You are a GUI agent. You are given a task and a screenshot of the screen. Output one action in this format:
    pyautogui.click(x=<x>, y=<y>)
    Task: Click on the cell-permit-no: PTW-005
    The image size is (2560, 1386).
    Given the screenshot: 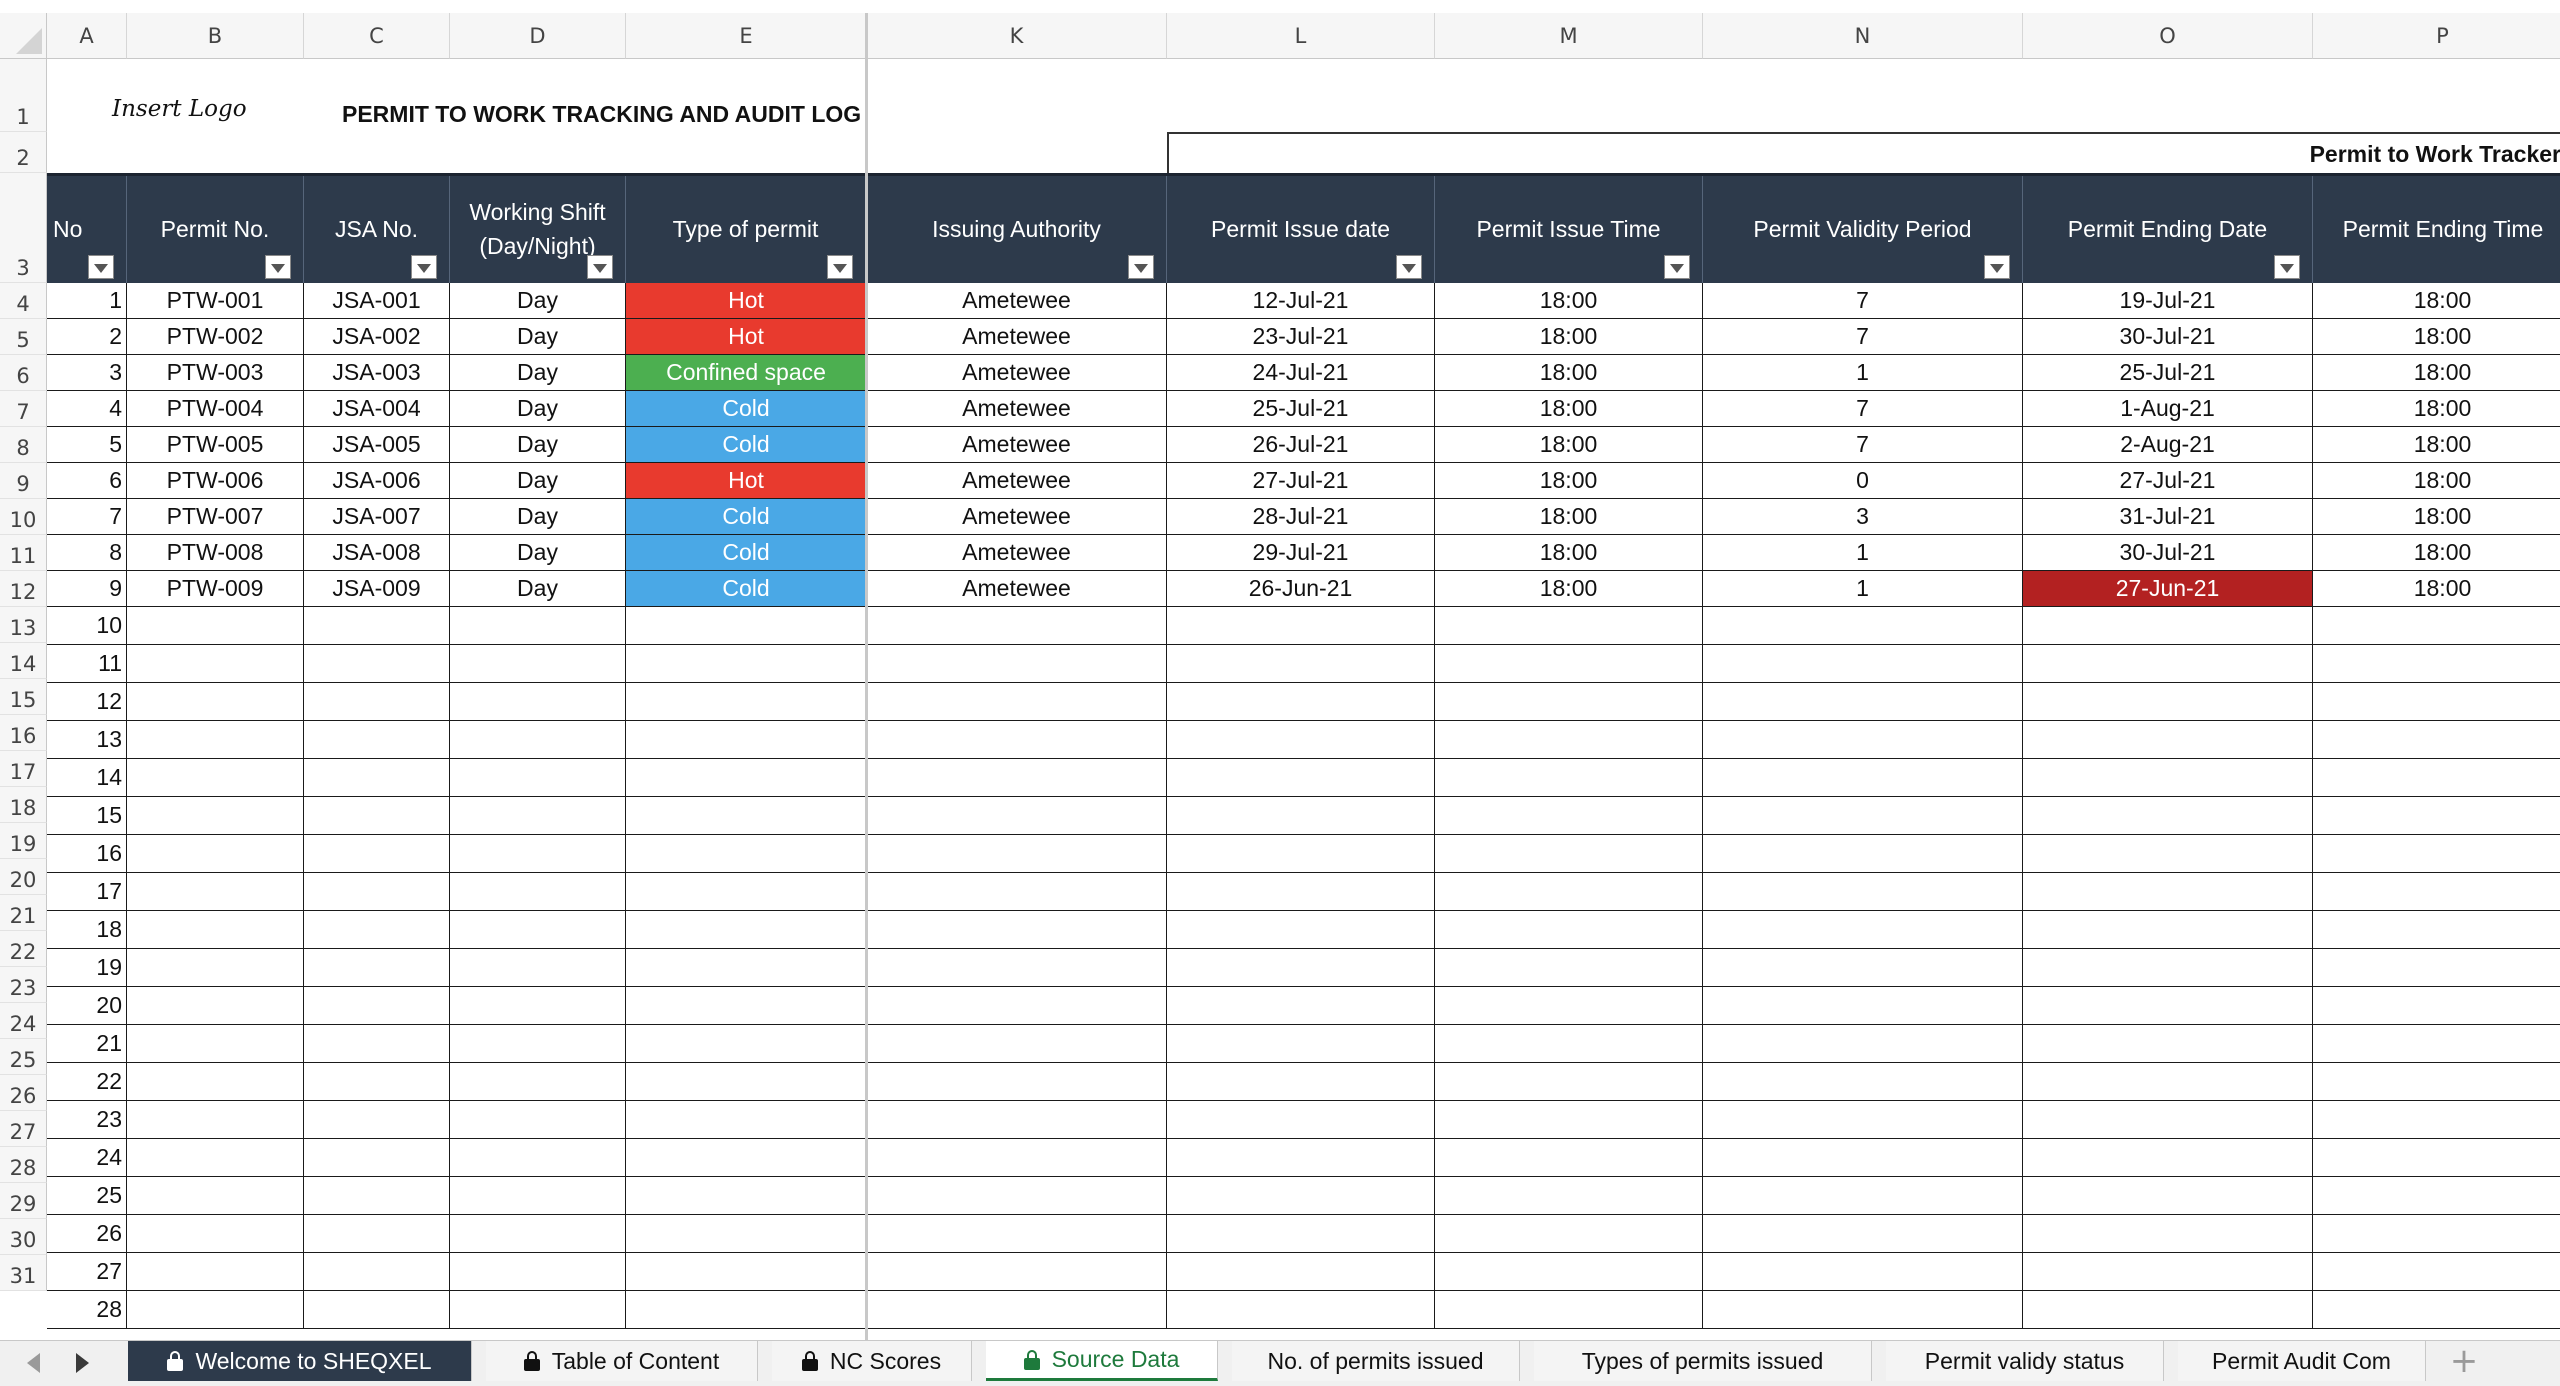 What is the action you would take?
    pyautogui.click(x=215, y=445)
    